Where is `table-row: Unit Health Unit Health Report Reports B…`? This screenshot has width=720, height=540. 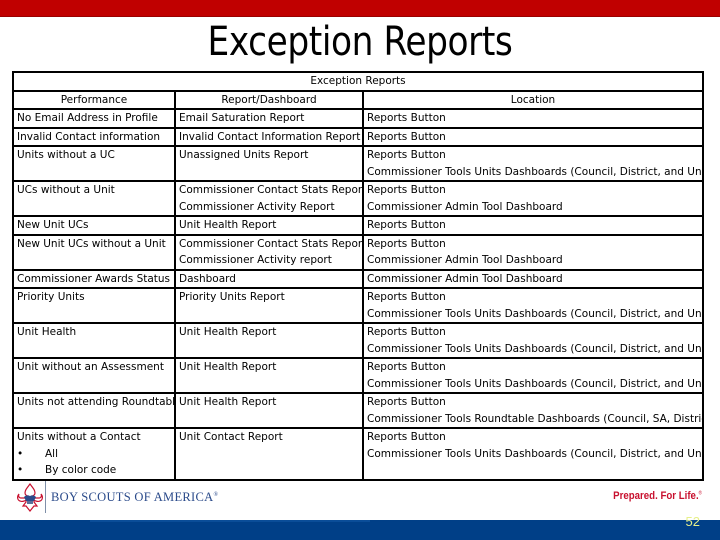
table-row: Unit Health Unit Health Report Reports B… is located at coordinates (358, 340).